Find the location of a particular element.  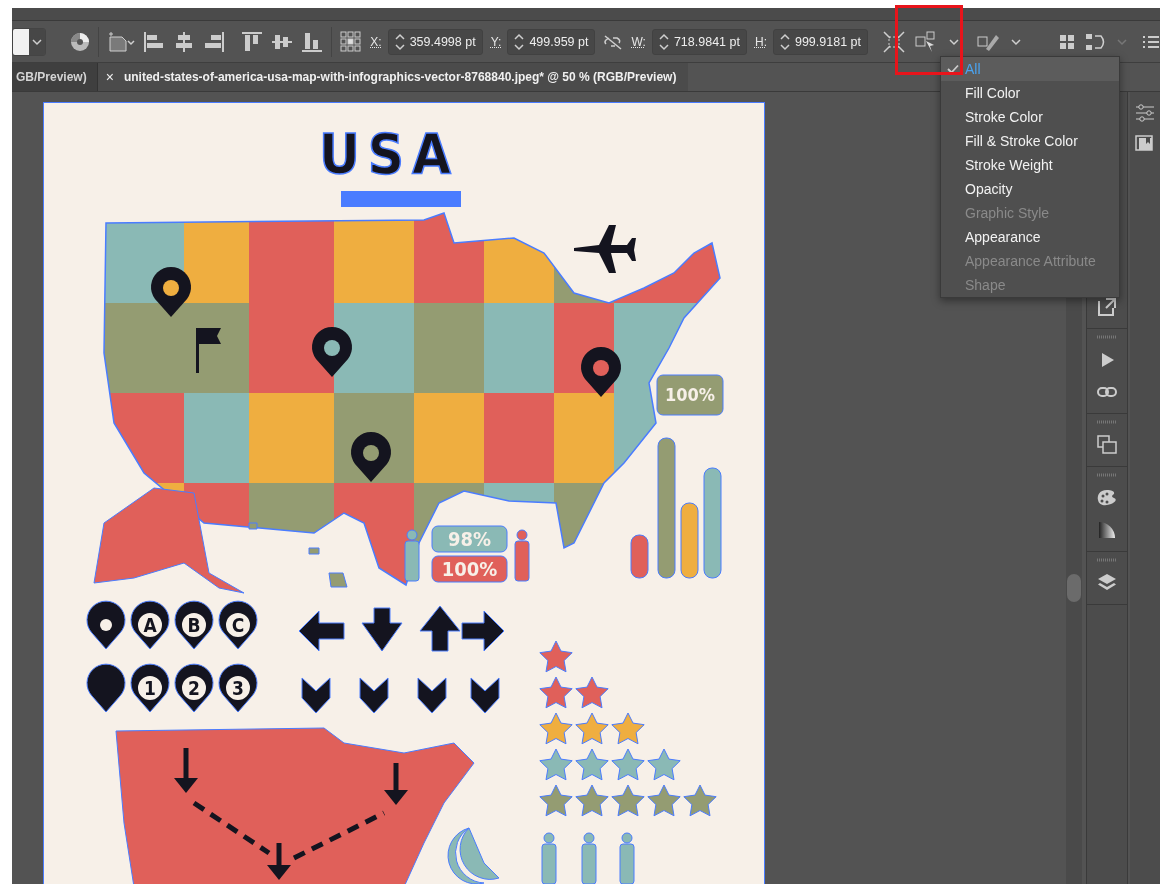

document-tab: × united-states-of-america-usa-map-with-infographics-vector-8768840.jpeg* @ 50 % (RGB/Preview) is located at coordinates (392, 77).